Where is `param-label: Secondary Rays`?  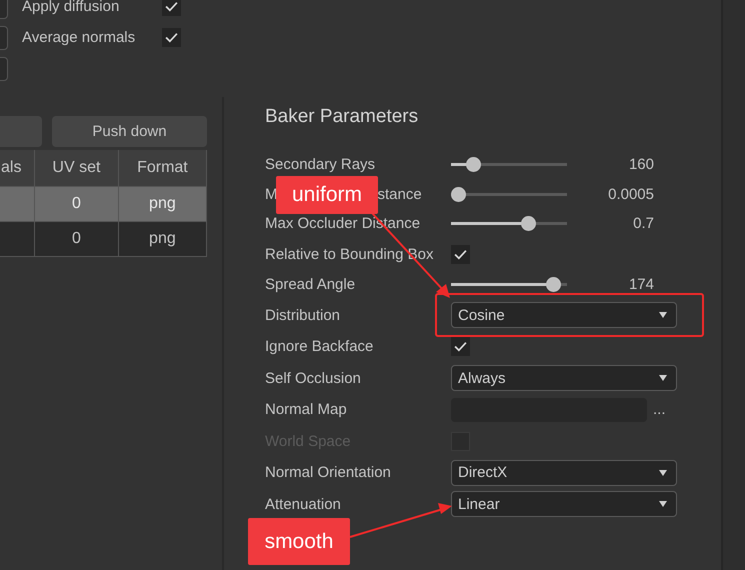 param-label: Secondary Rays is located at coordinates (320, 165).